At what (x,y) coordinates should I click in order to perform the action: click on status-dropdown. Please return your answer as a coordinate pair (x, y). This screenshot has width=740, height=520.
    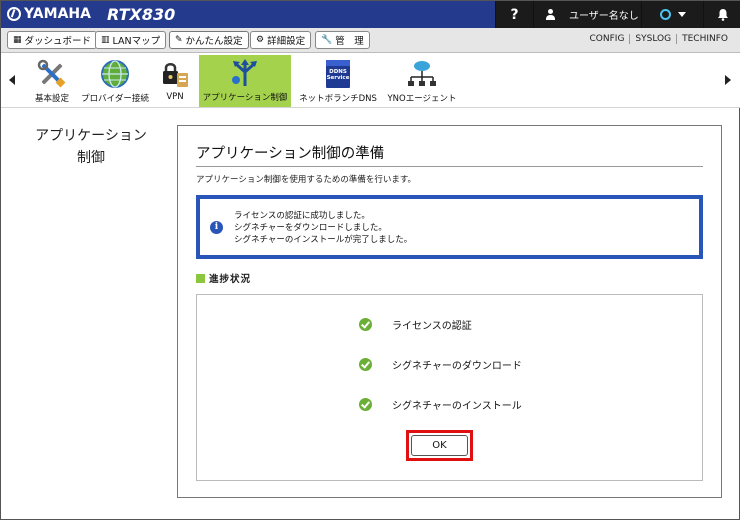
    Looking at the image, I should click on (672, 14).